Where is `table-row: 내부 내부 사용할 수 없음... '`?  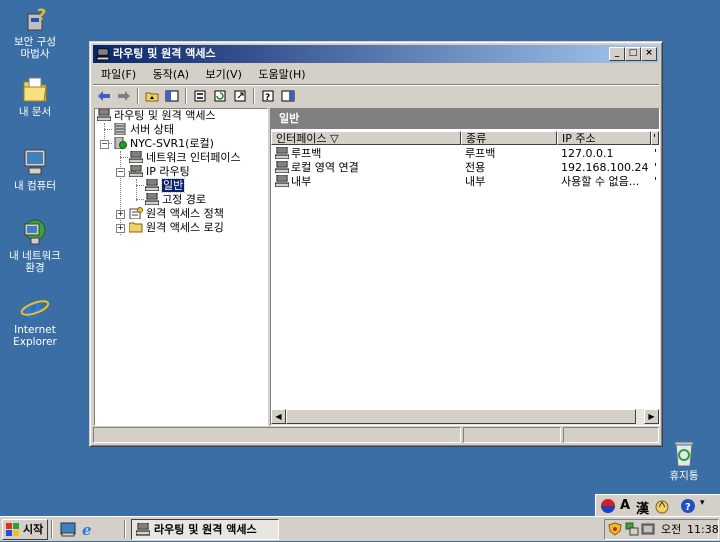 table-row: 내부 내부 사용할 수 없음... ' is located at coordinates (465, 182).